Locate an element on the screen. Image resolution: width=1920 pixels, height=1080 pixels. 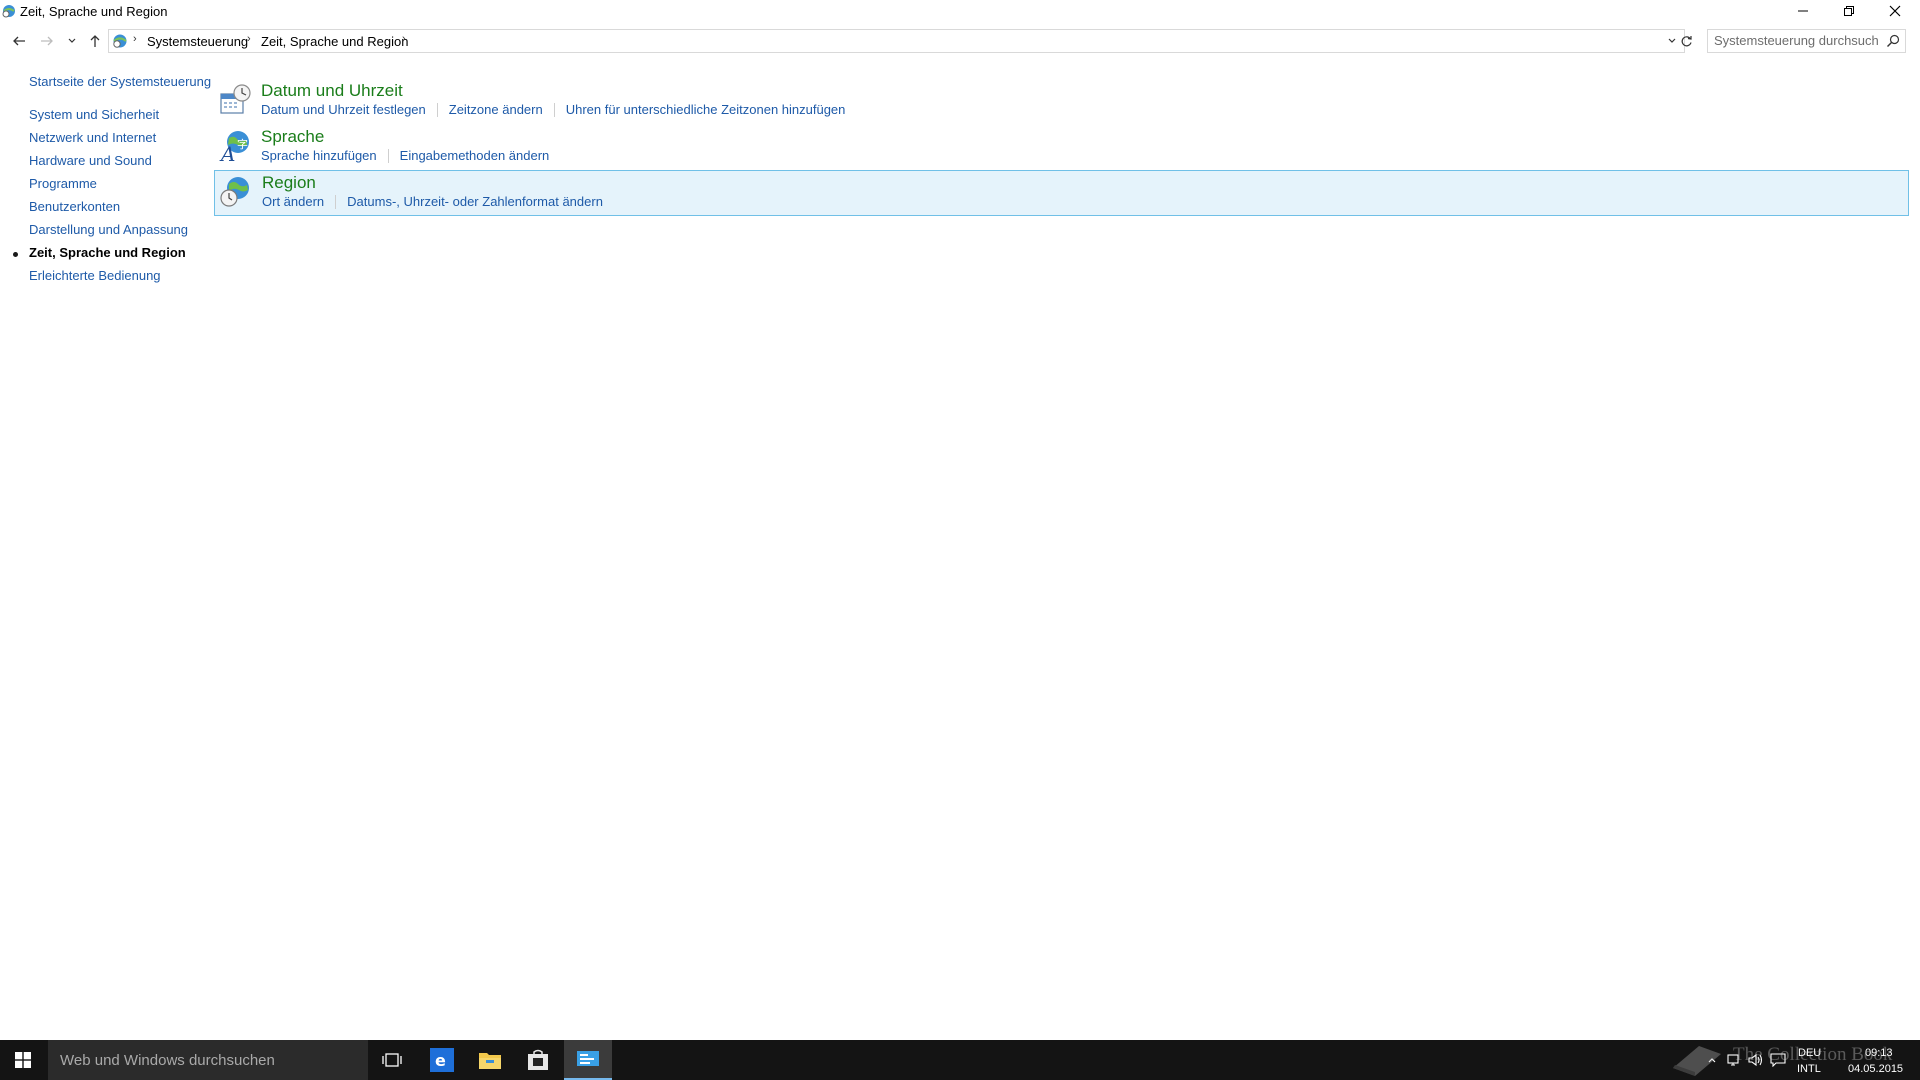
control-panel-crumb-icon is located at coordinates (120, 41).